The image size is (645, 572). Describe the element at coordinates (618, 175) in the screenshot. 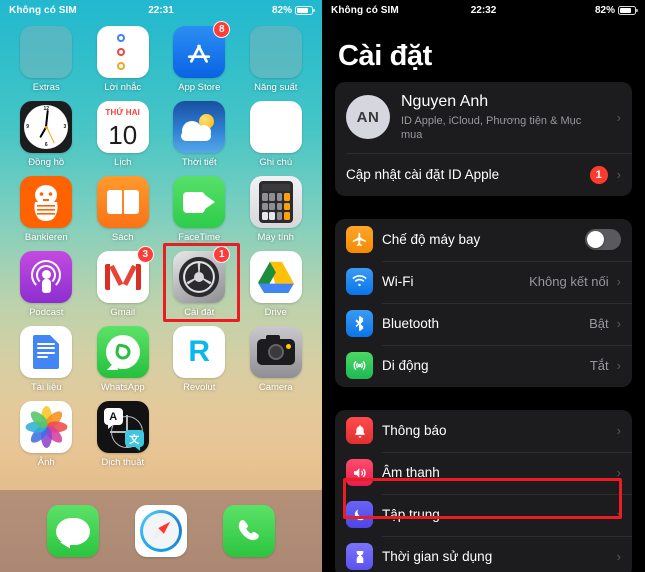

I see `chevron-right-icon: ›` at that location.